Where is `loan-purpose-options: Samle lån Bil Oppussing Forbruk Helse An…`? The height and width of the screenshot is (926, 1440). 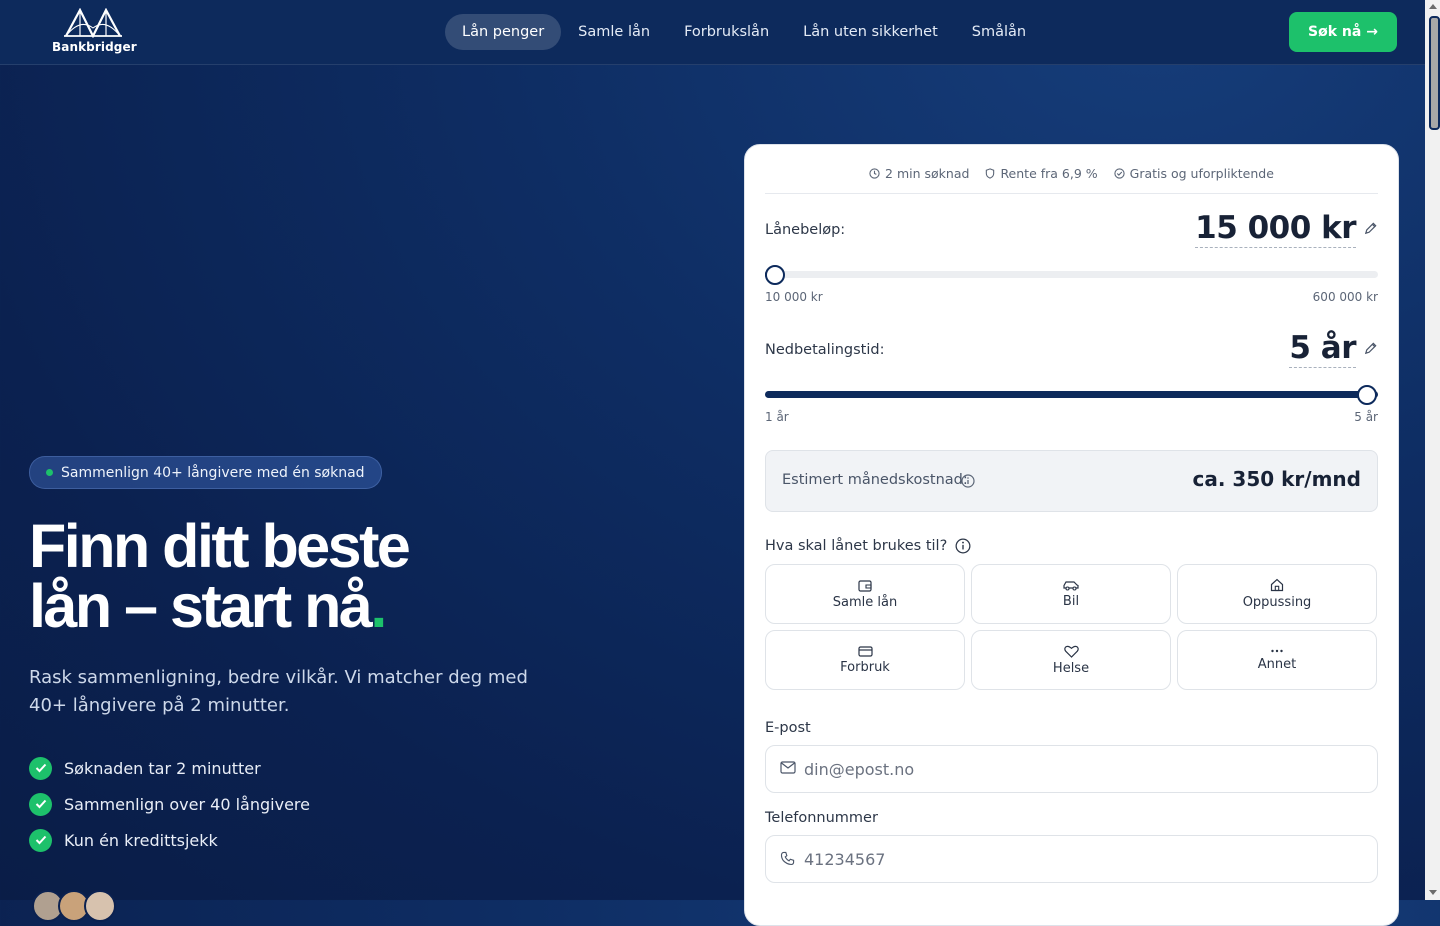 loan-purpose-options: Samle lån Bil Oppussing Forbruk Helse An… is located at coordinates (1071, 627).